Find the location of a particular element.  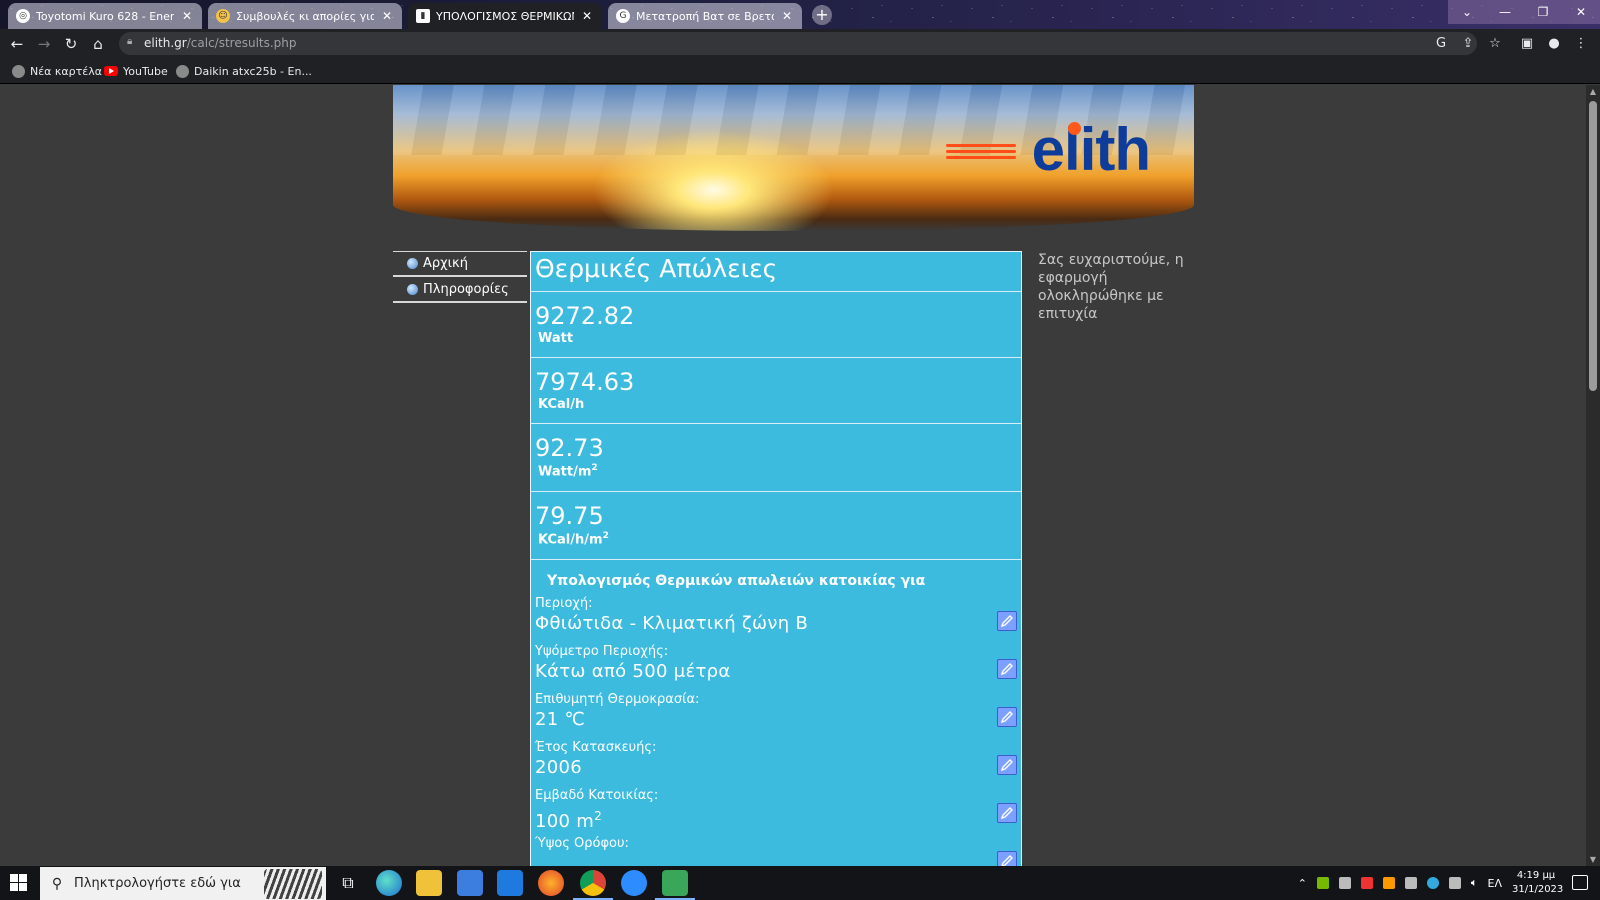

zoom-icon is located at coordinates (634, 883).